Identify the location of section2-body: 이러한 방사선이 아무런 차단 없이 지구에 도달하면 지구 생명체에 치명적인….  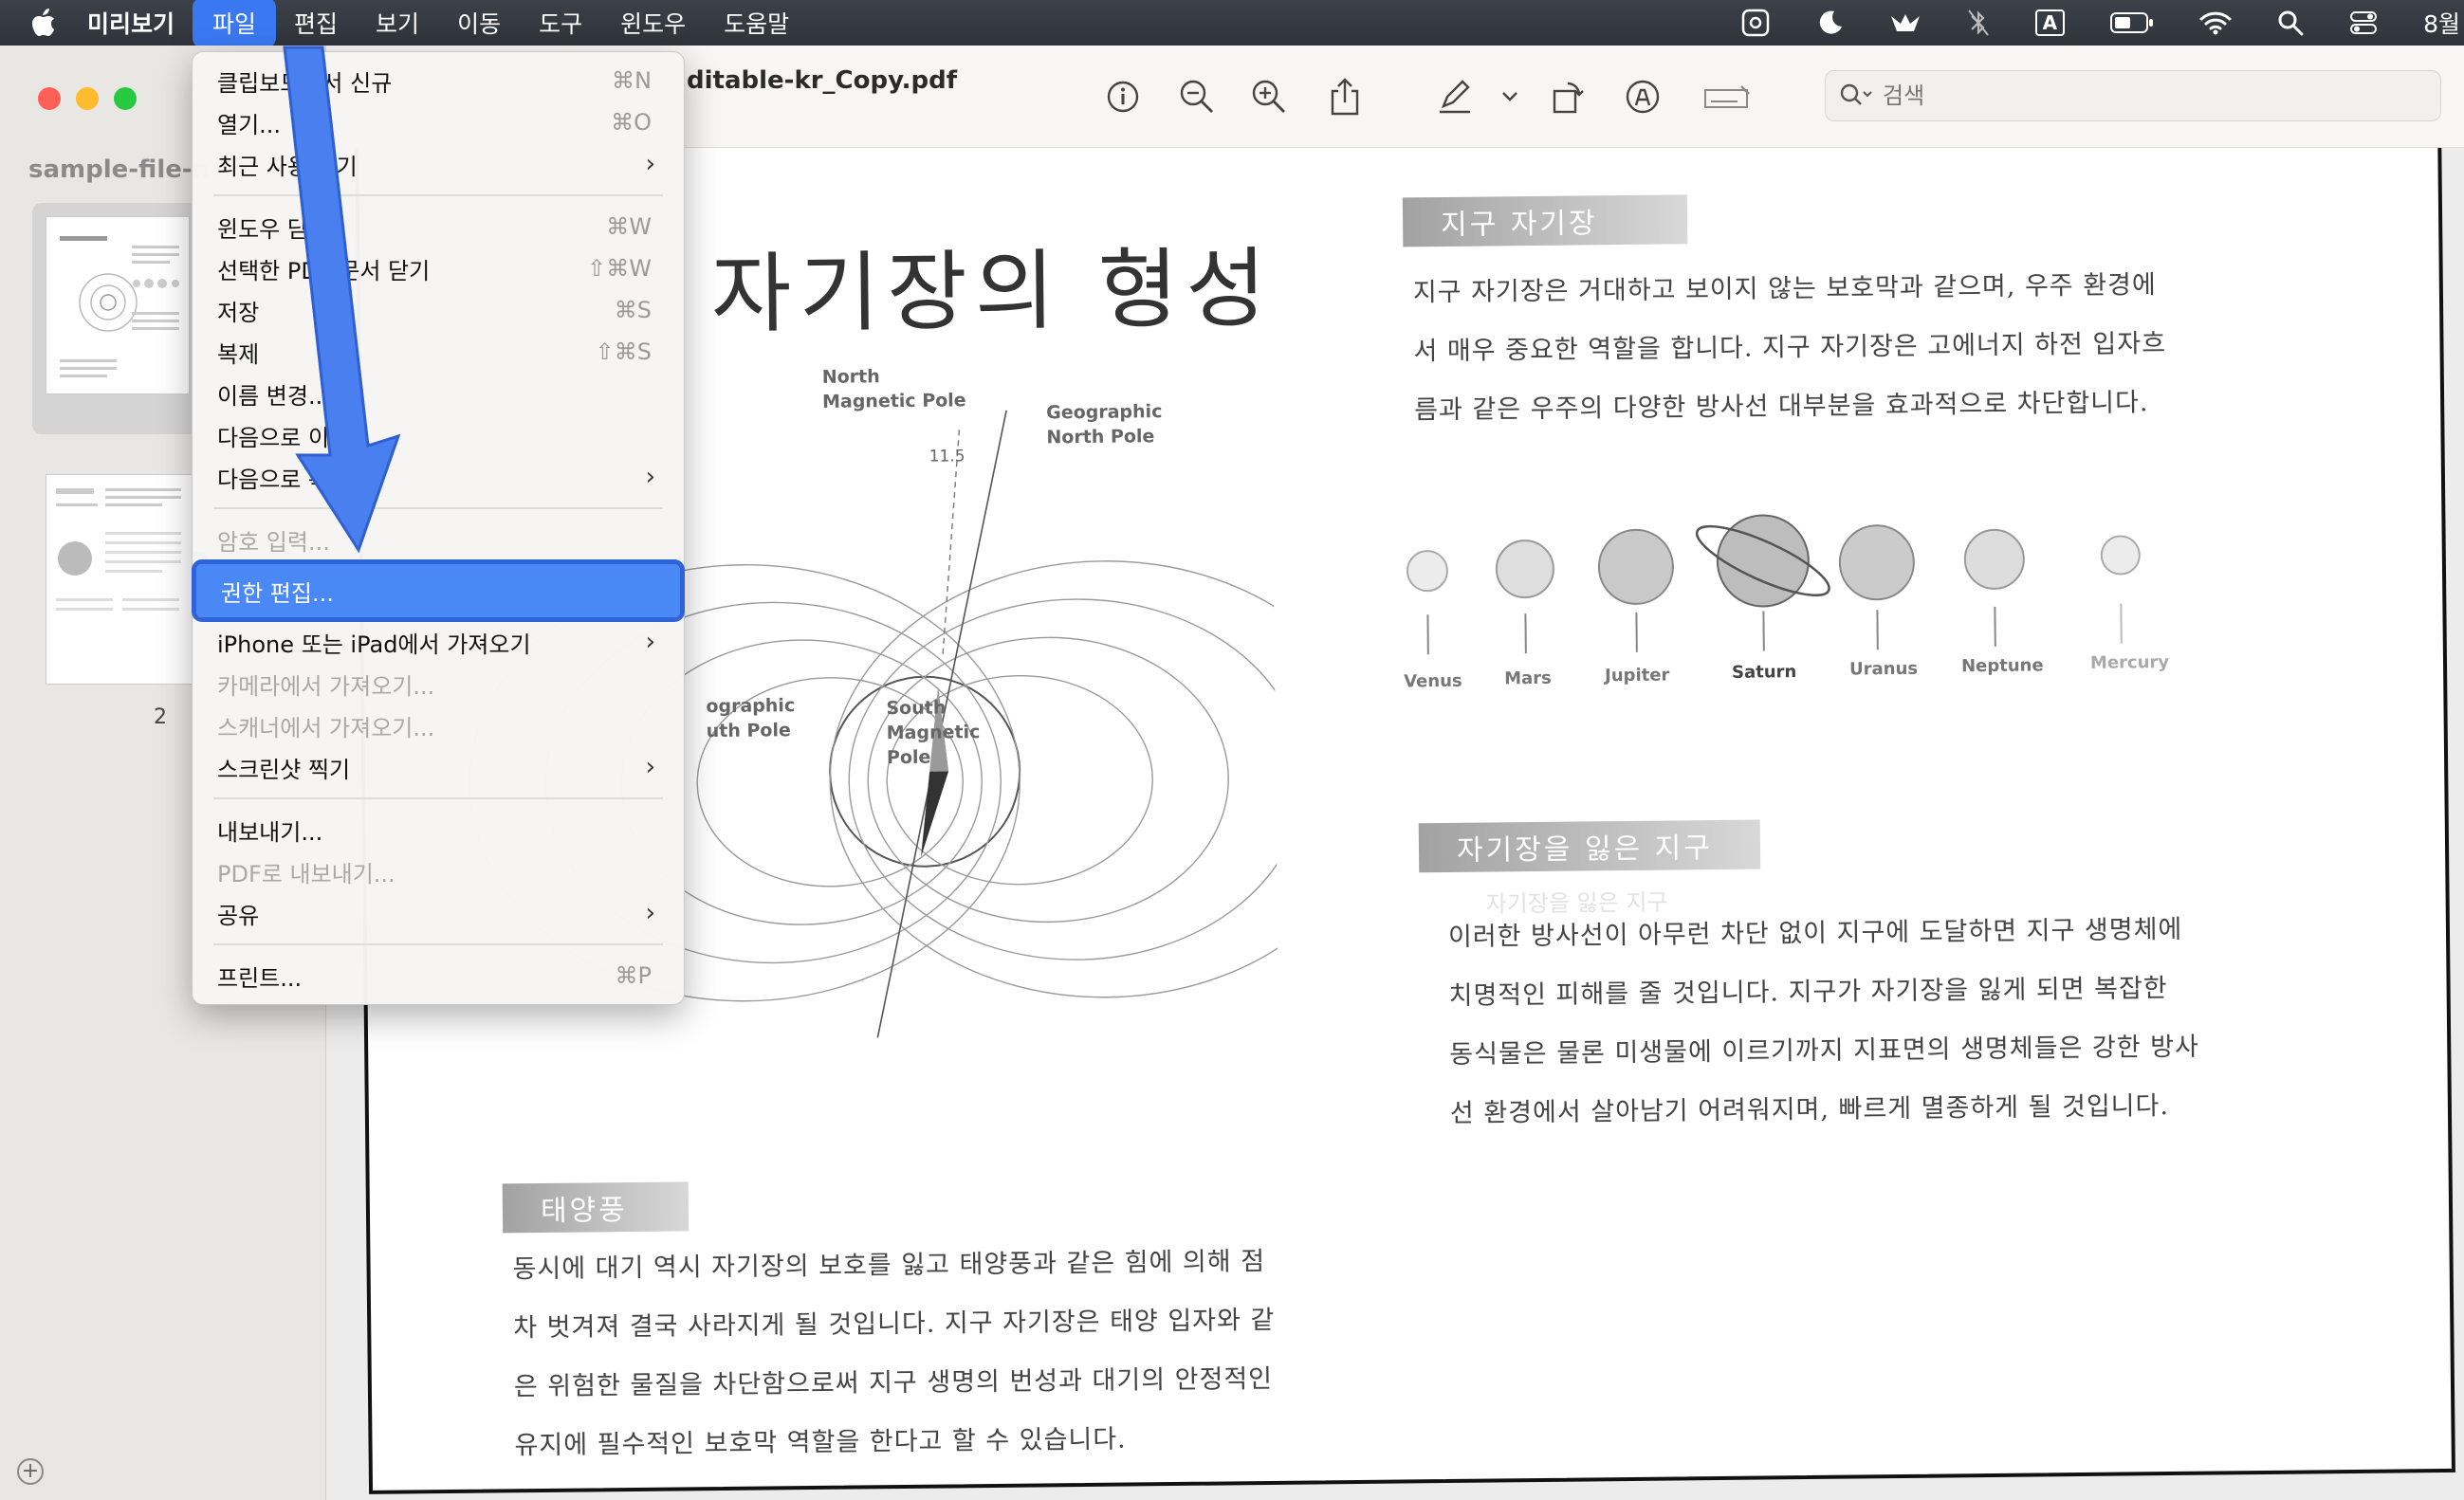
(1933, 1020).